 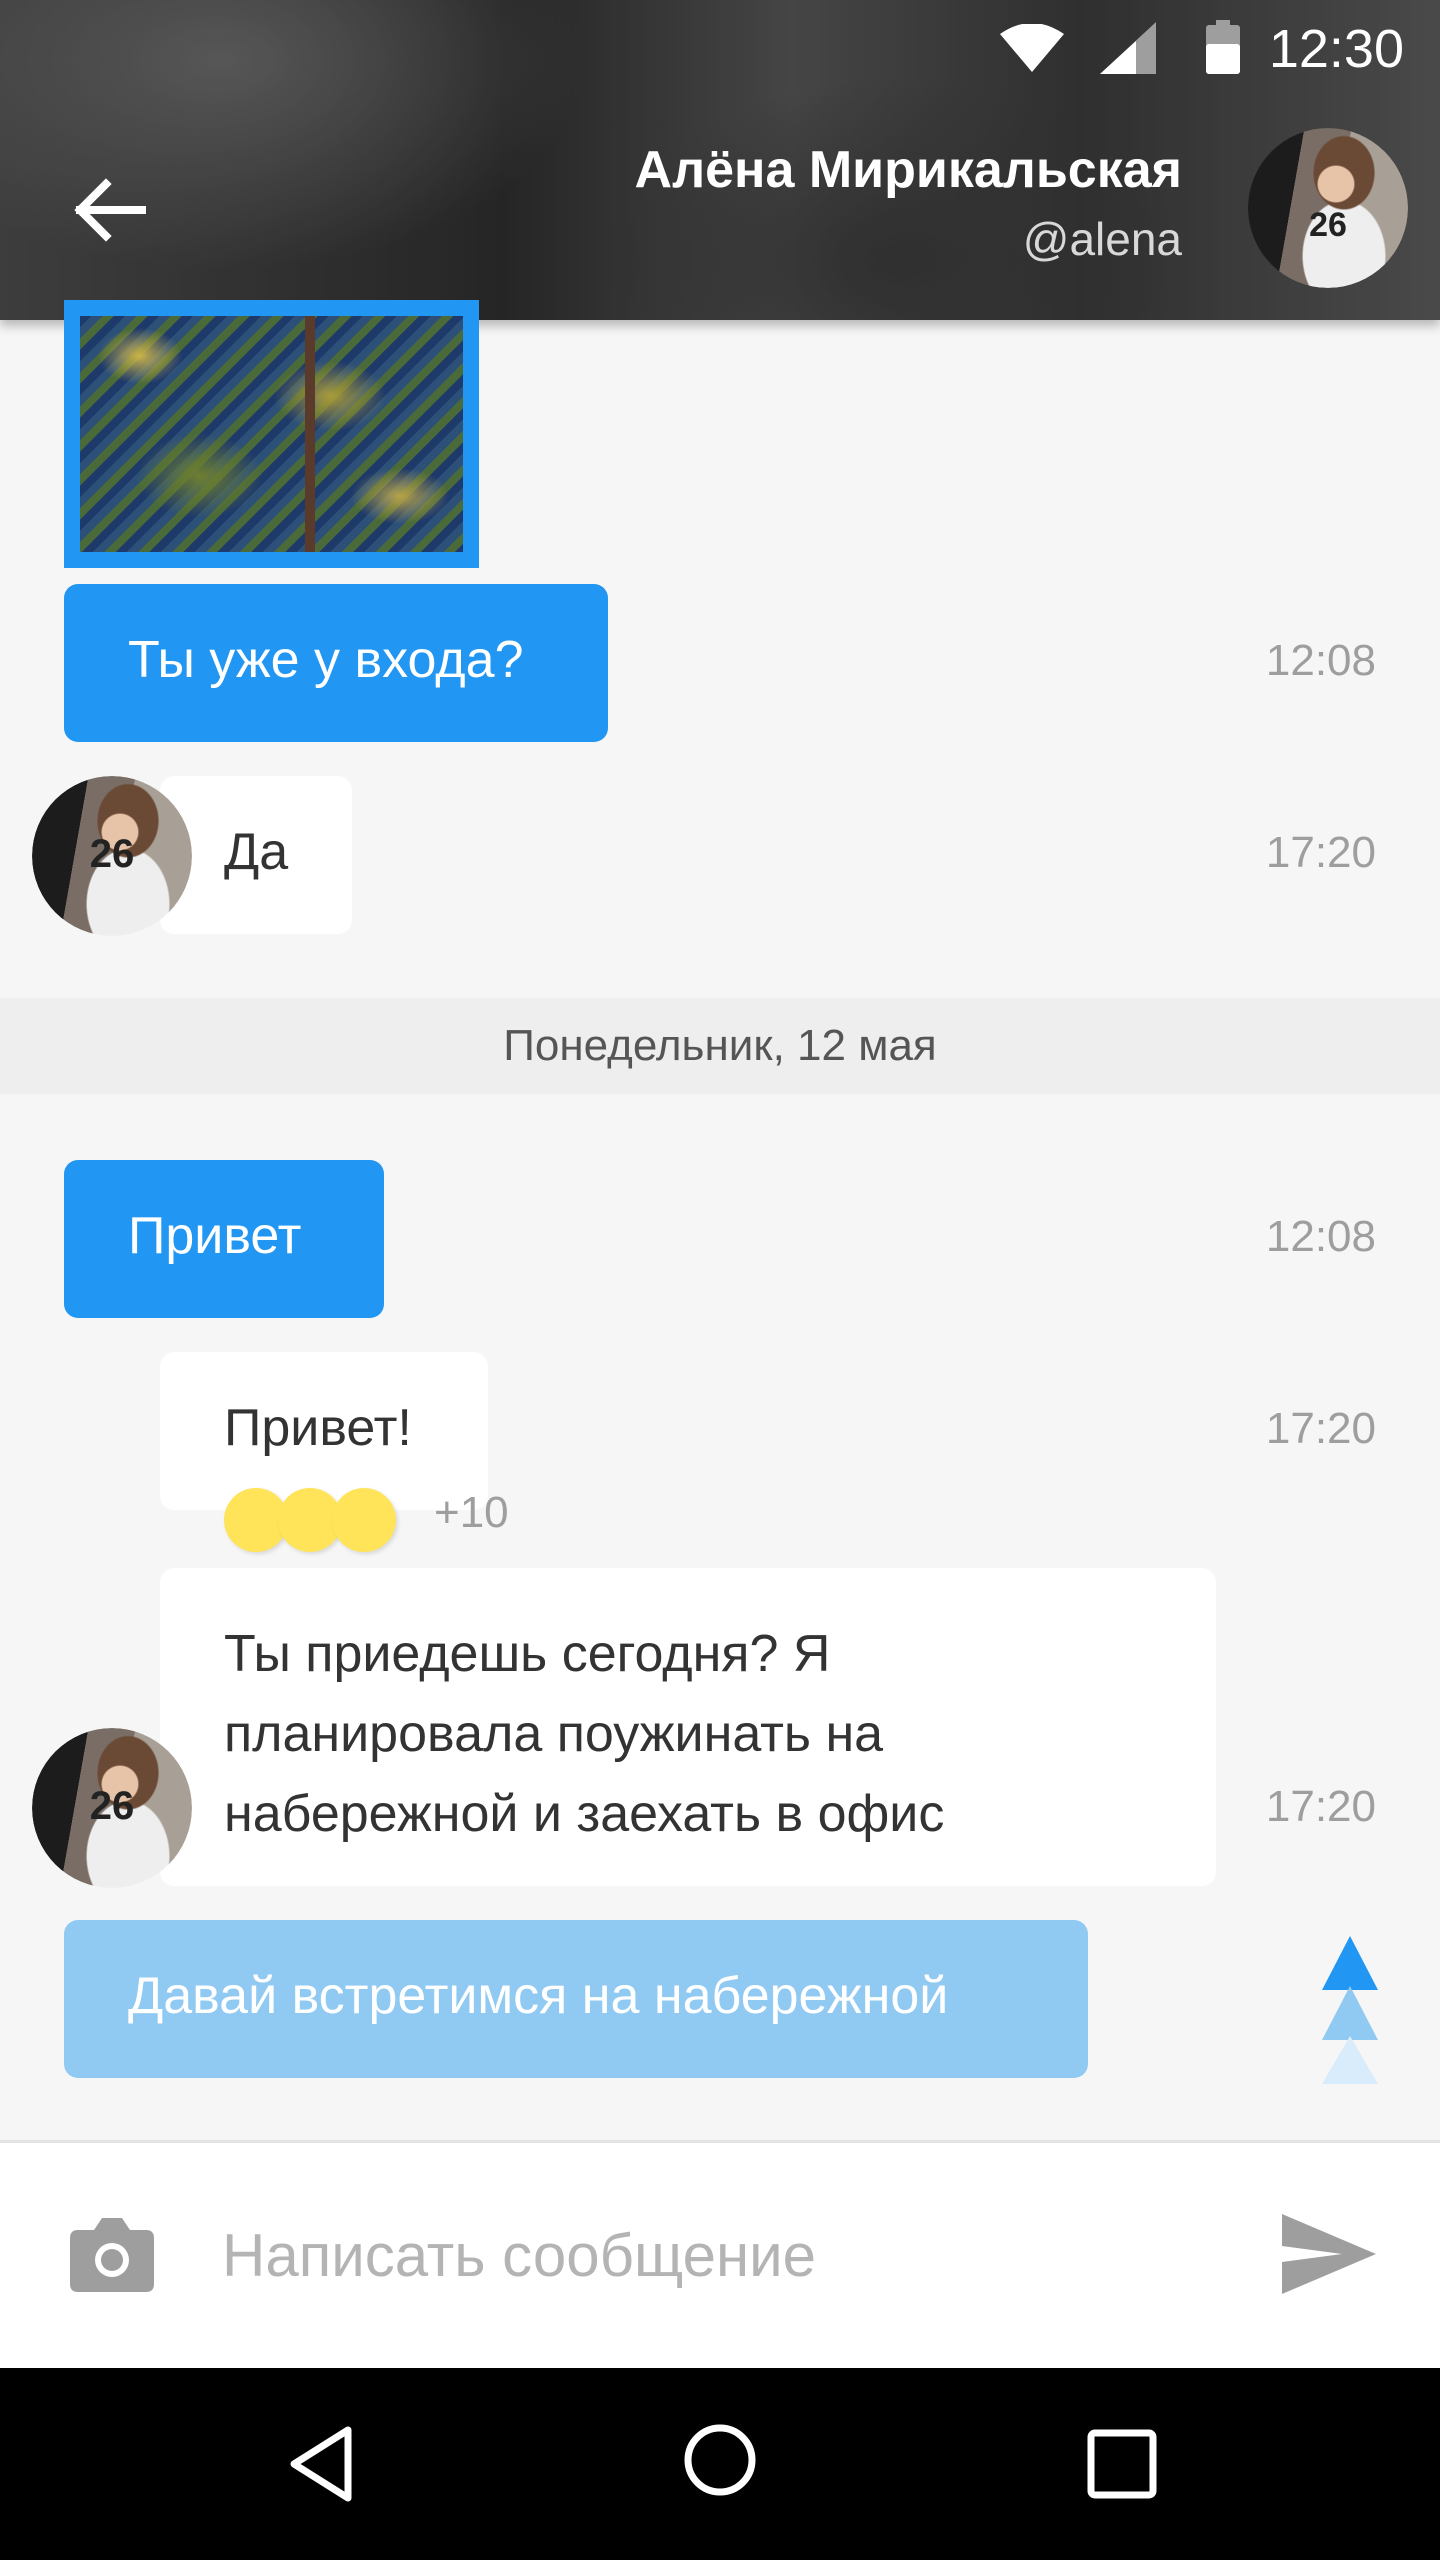 What do you see at coordinates (471, 1512) in the screenshot?
I see `reaction-count: +10` at bounding box center [471, 1512].